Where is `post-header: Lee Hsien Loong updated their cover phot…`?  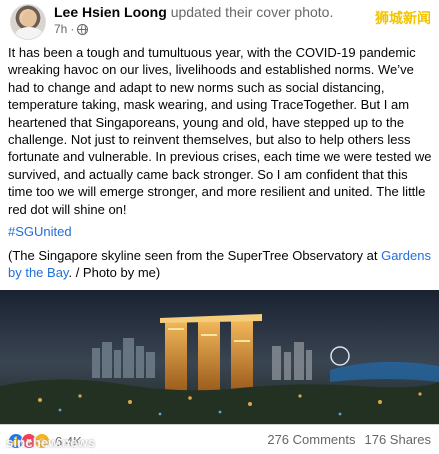
post-header: Lee Hsien Loong updated their cover phot… is located at coordinates (219, 20).